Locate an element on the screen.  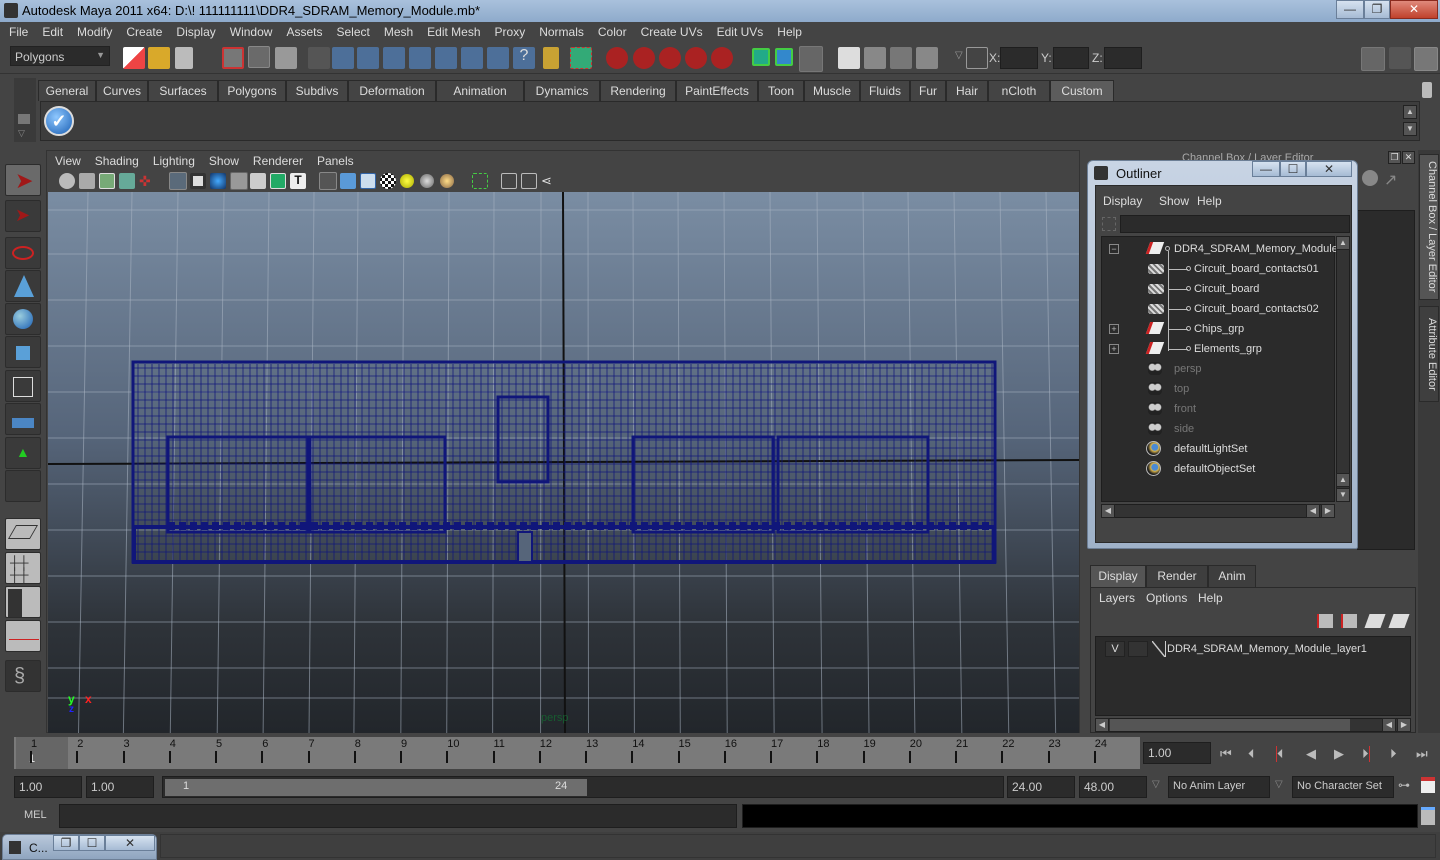
select-curves-icon is located at coordinates (394, 58).